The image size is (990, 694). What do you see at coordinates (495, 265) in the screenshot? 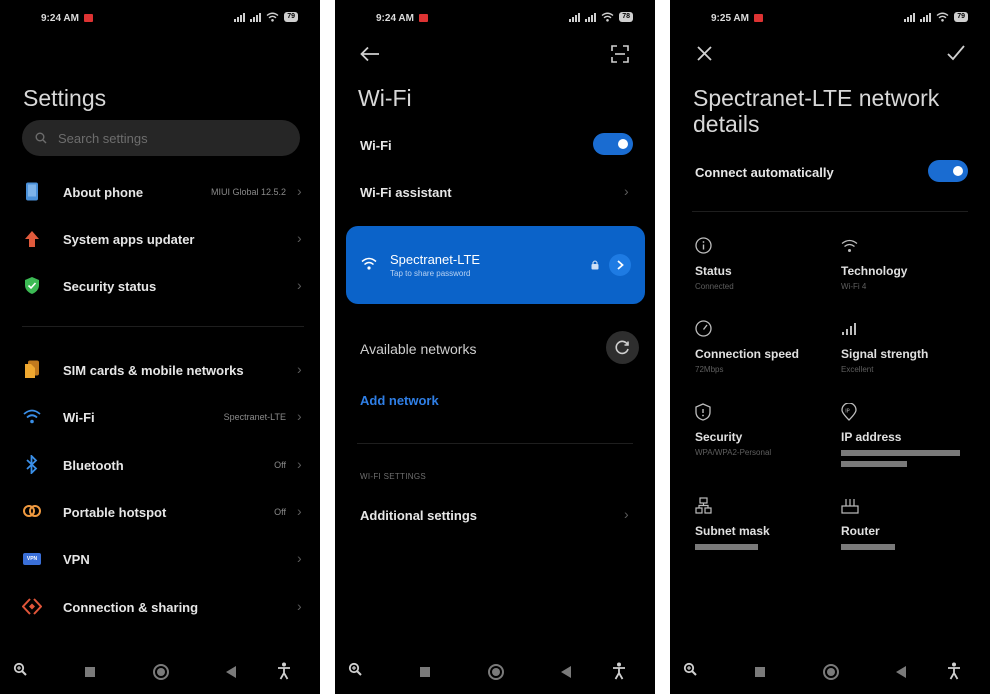
I see `connected-network-card: Spectranet-LTE Tap to share password` at bounding box center [495, 265].